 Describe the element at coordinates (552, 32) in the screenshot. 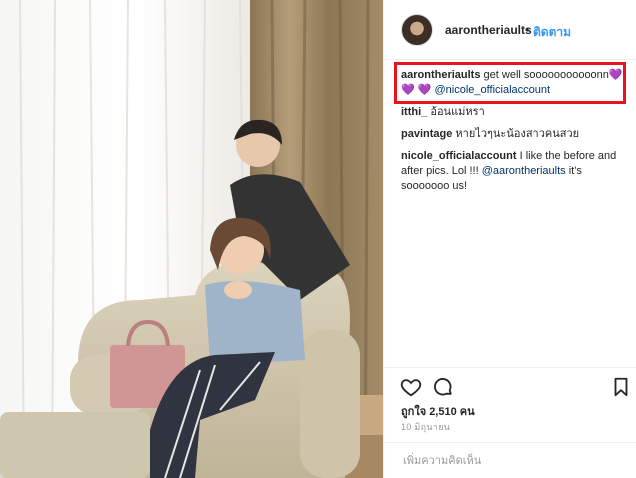

I see `follow-button: ติดตาม` at that location.